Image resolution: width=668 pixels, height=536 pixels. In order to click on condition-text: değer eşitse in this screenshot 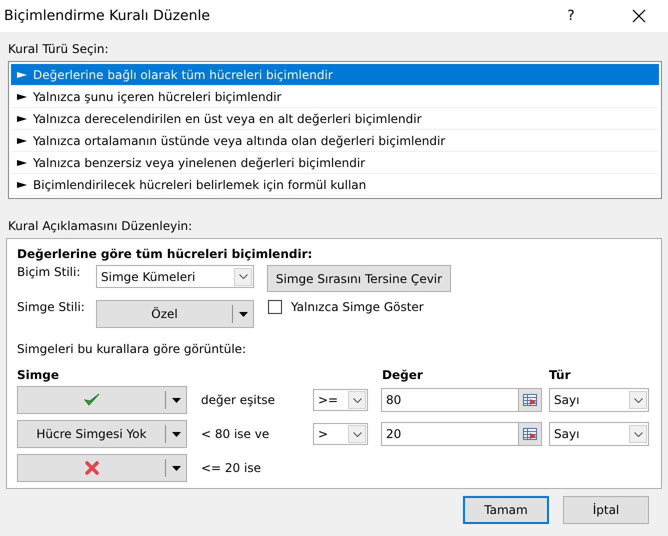, I will do `click(238, 400)`.